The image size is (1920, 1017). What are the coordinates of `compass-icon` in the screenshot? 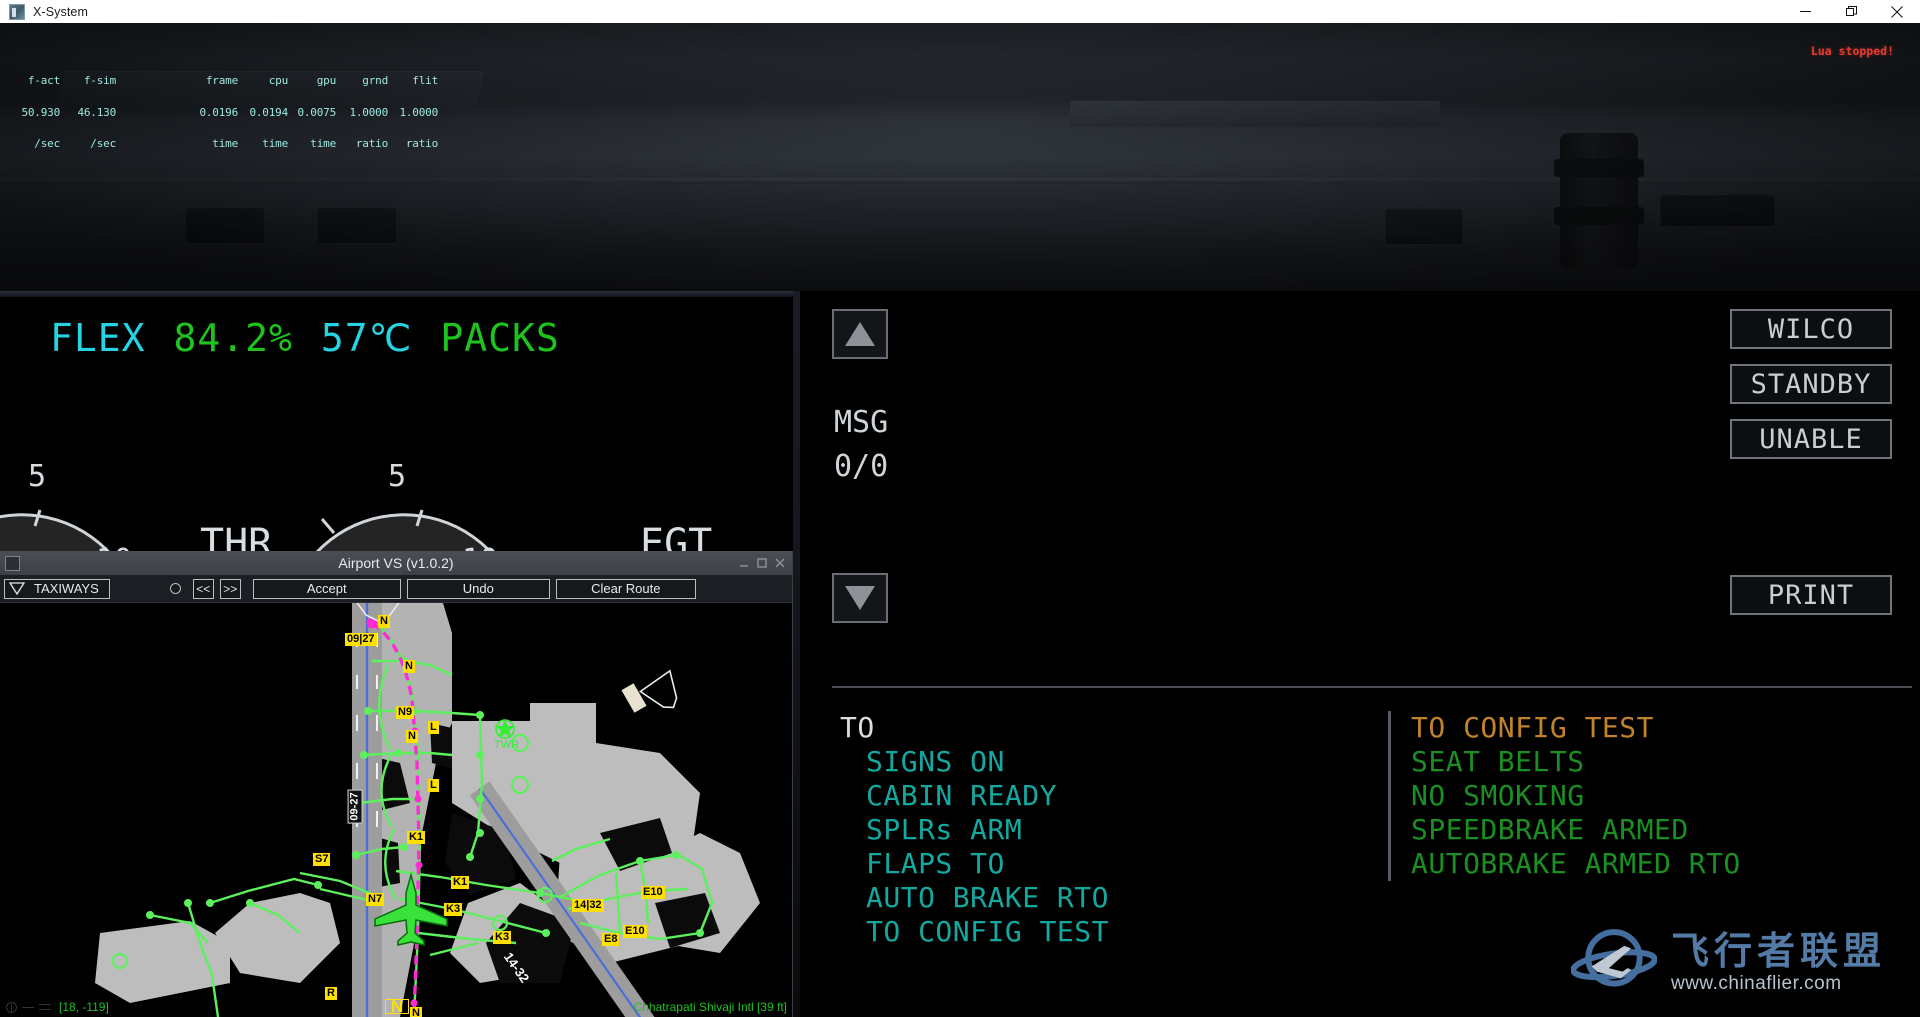 It's located at (11, 1007).